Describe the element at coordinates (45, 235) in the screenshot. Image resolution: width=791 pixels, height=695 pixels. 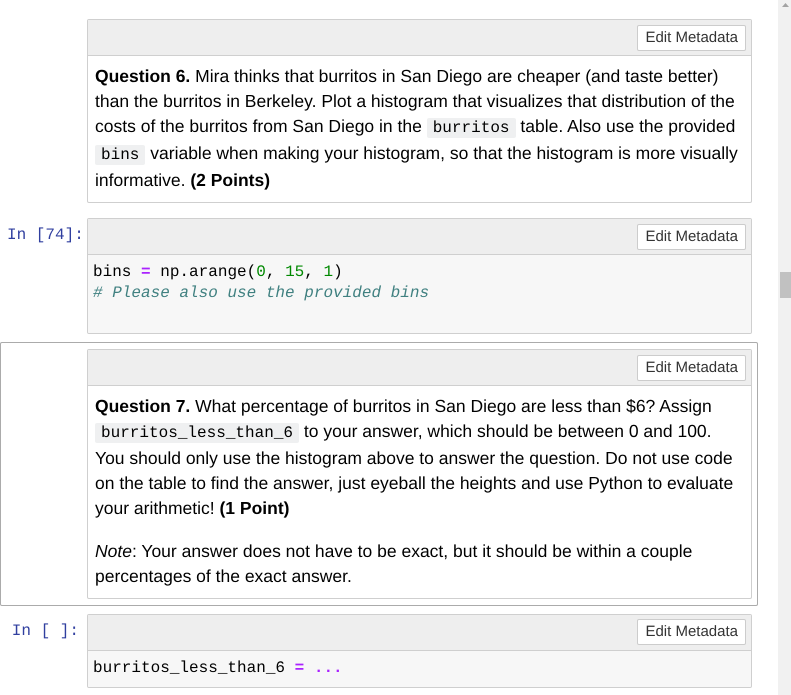
I see `input-prompt: In [74]:` at that location.